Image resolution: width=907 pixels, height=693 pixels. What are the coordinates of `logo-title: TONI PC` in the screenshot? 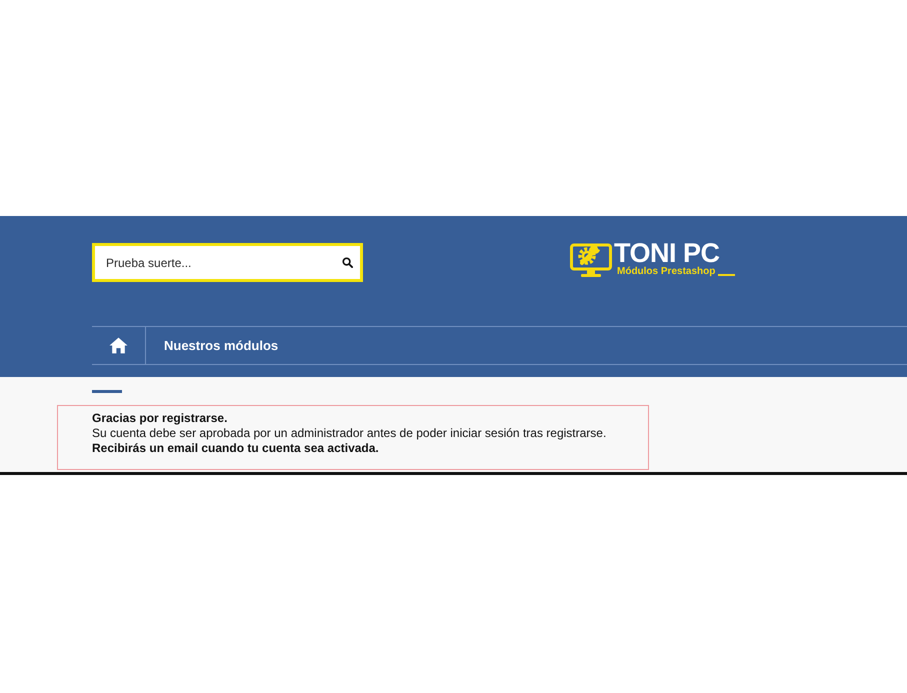 It's located at (667, 253).